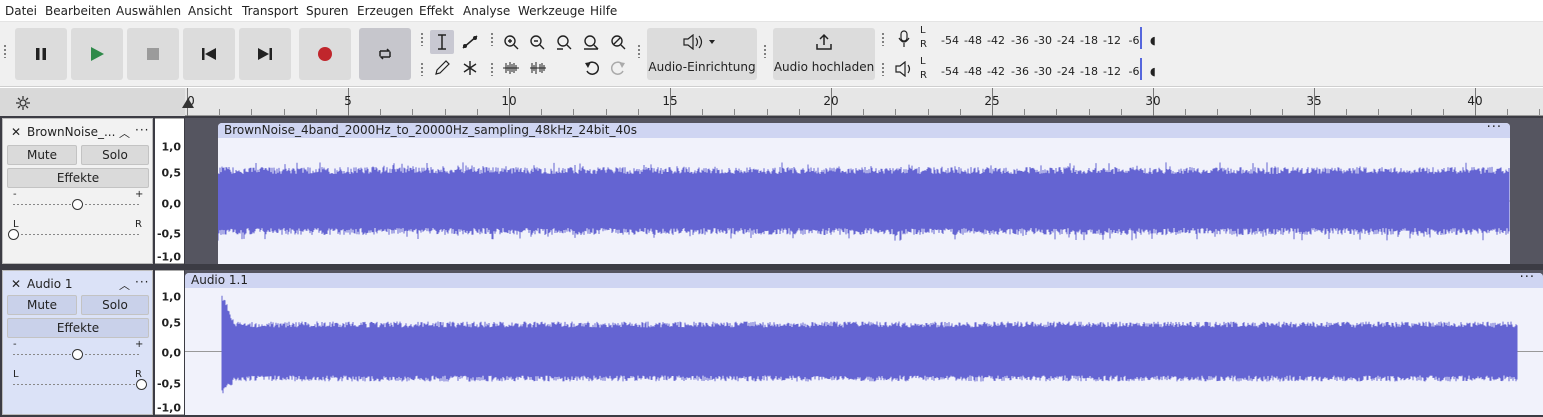  Describe the element at coordinates (23, 103) in the screenshot. I see `timeline-settings-button` at that location.